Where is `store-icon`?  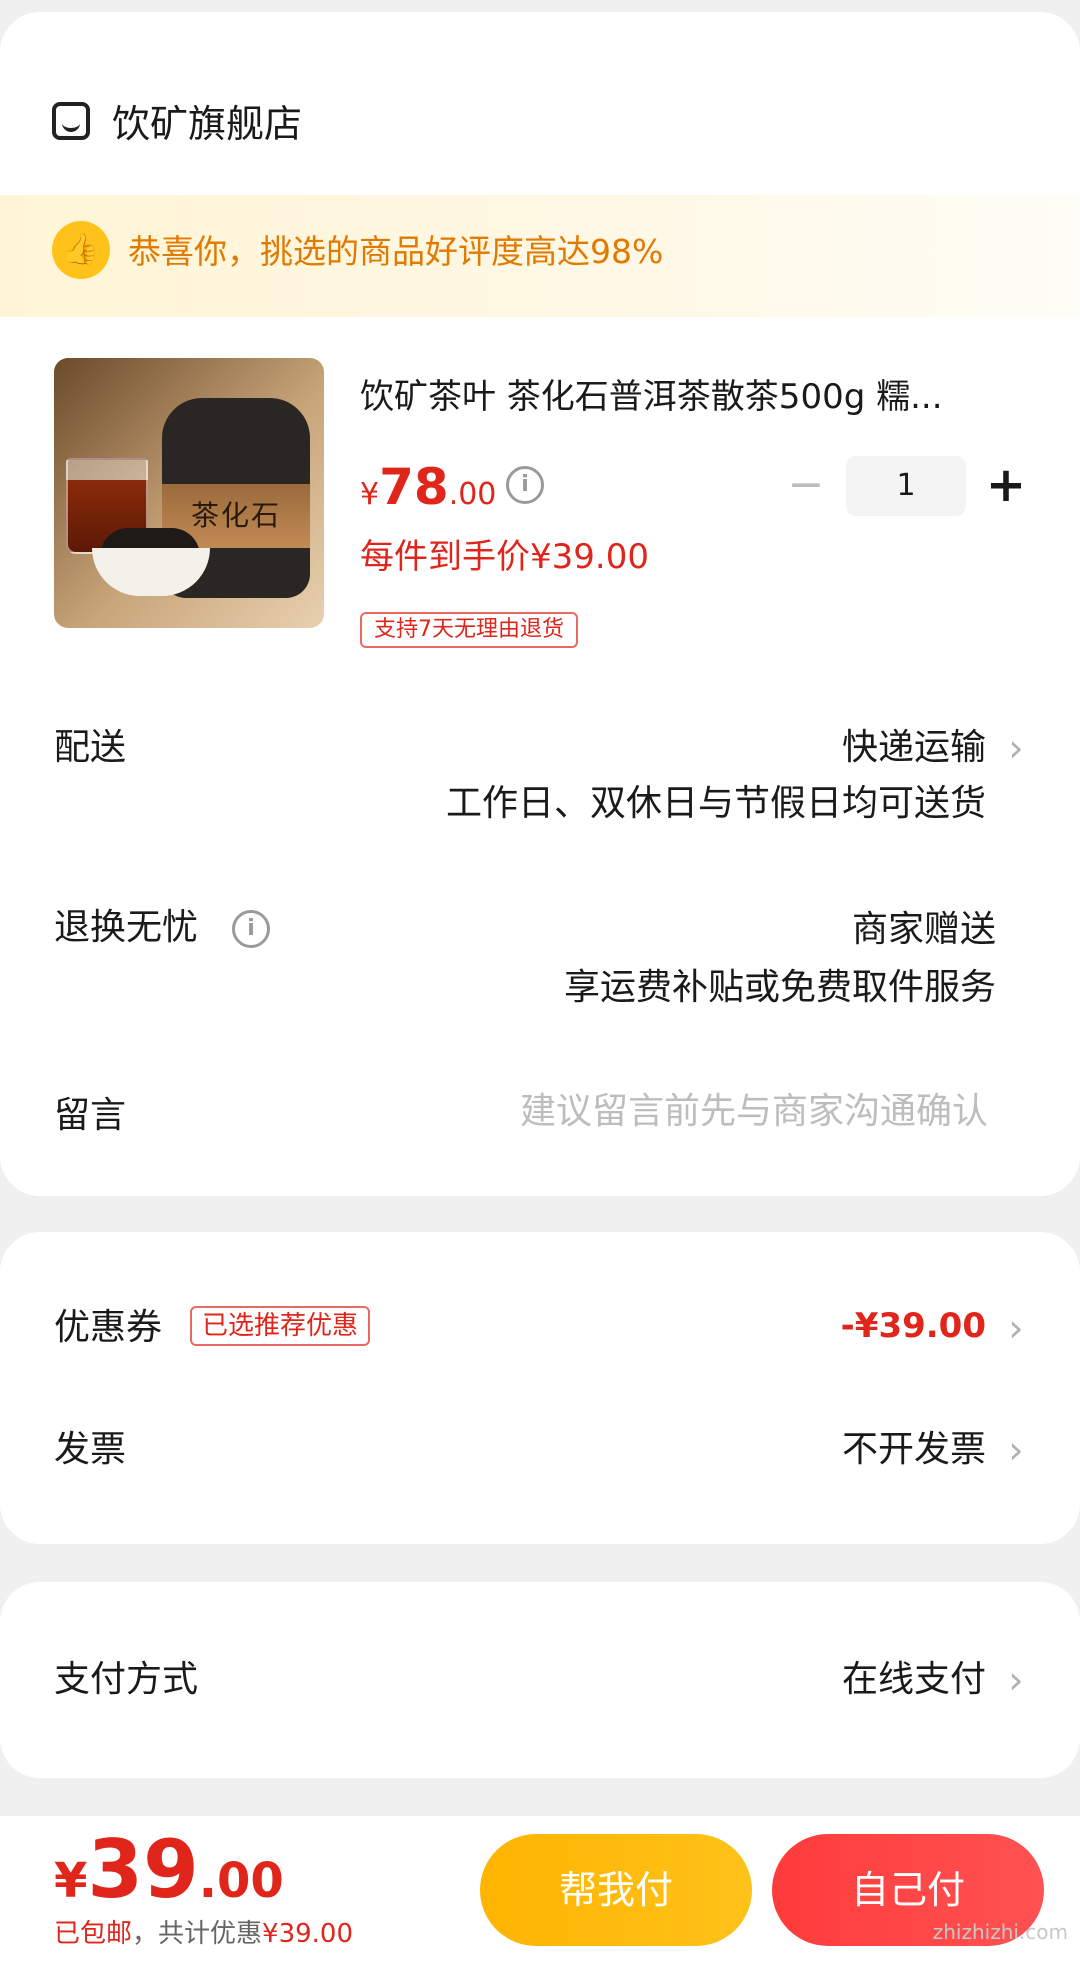 store-icon is located at coordinates (71, 121).